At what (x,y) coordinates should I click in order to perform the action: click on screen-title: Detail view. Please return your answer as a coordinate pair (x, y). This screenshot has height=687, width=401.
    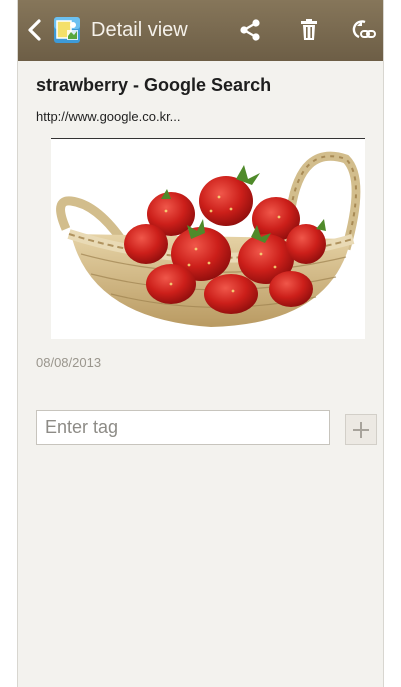
    Looking at the image, I should click on (139, 30).